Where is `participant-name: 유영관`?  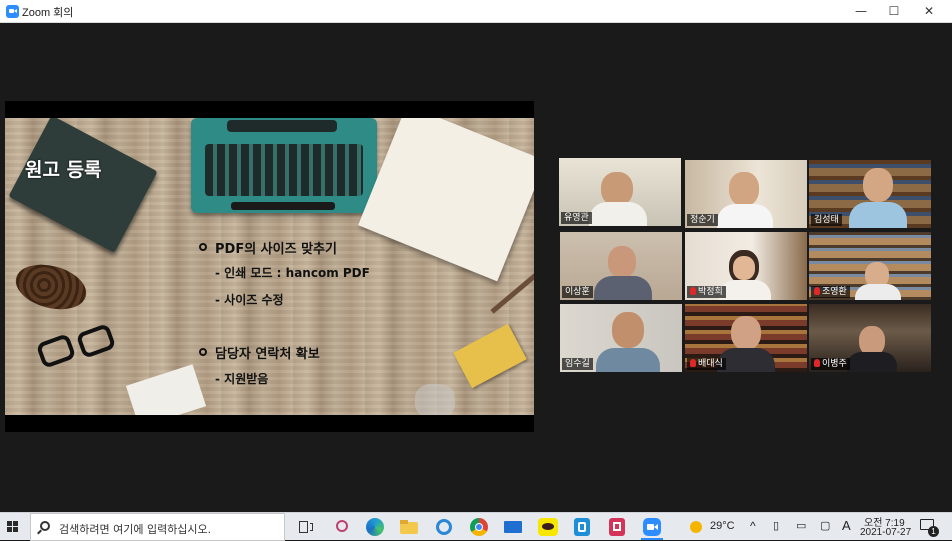
participant-name: 유영관 is located at coordinates (576, 218).